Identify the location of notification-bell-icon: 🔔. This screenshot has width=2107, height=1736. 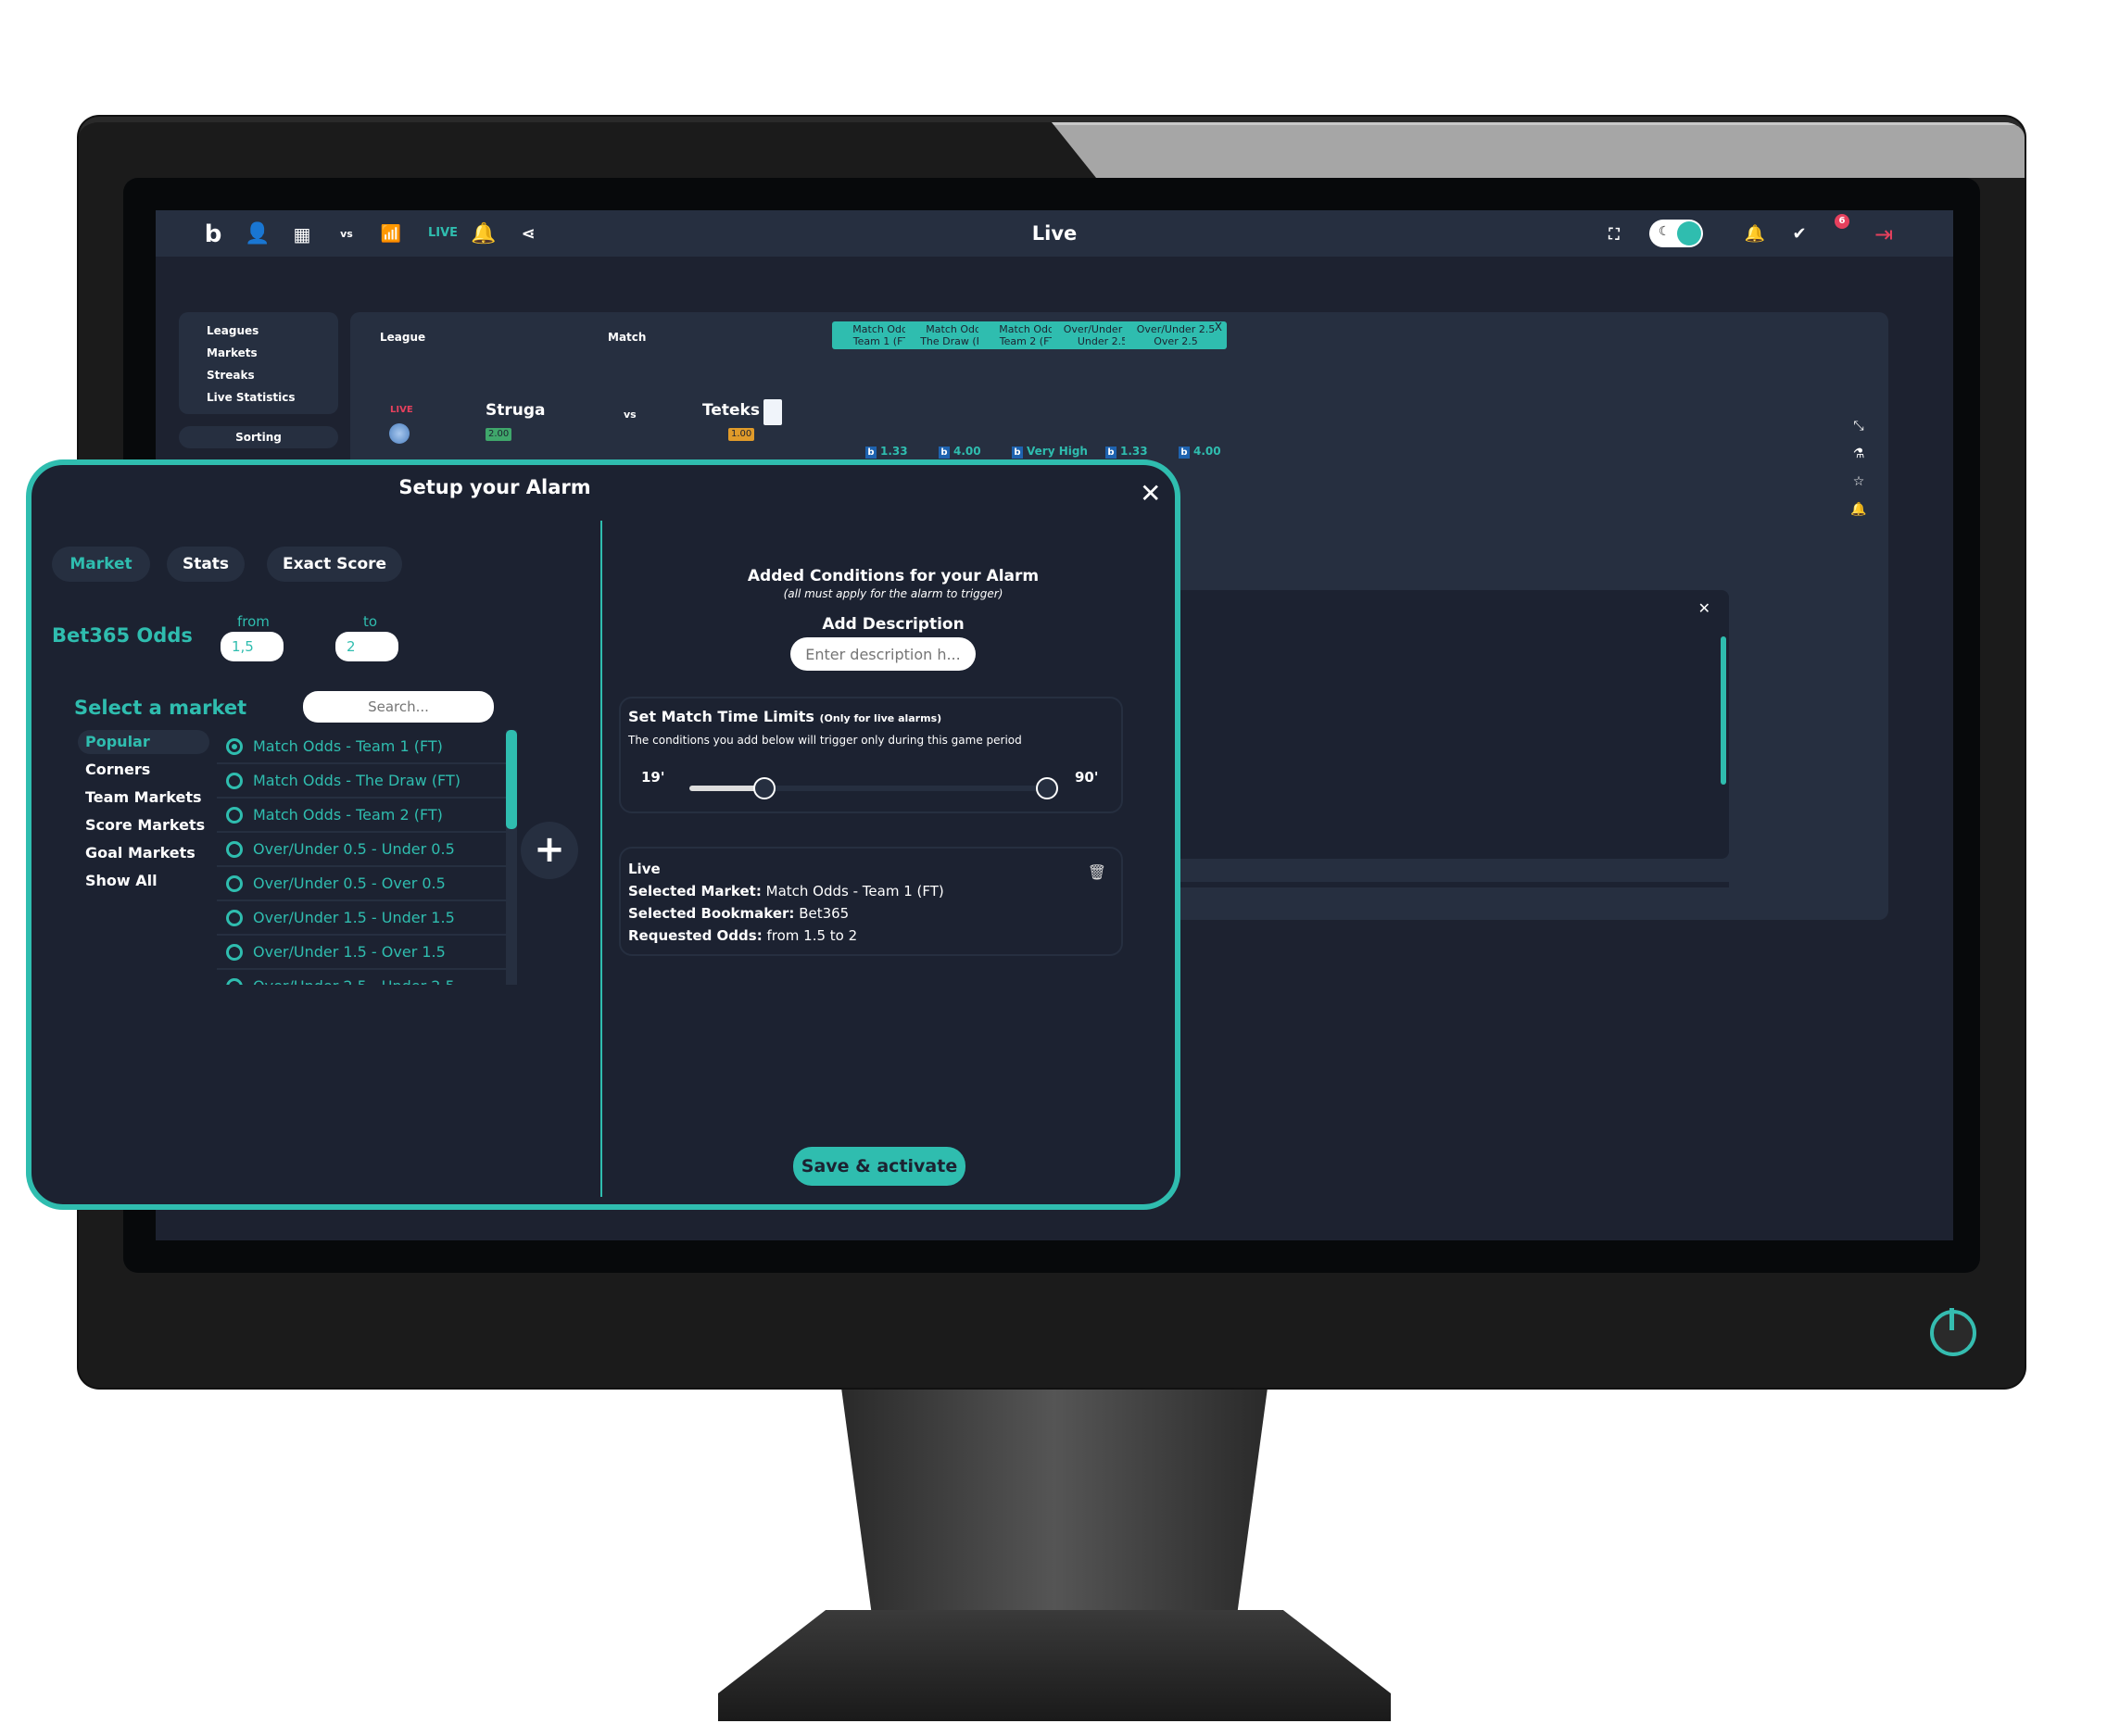
(1755, 234).